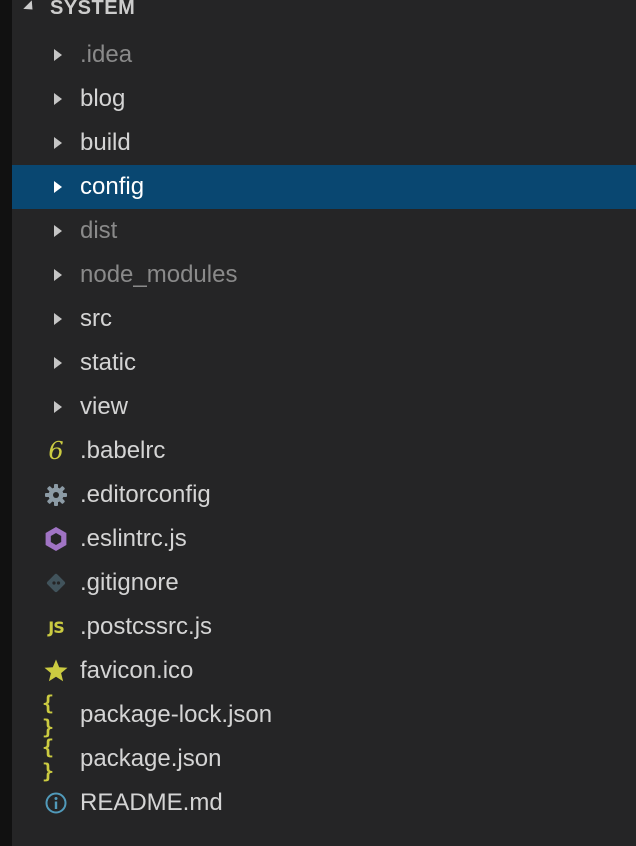 This screenshot has height=846, width=636. I want to click on tree-item-label: static, so click(108, 362).